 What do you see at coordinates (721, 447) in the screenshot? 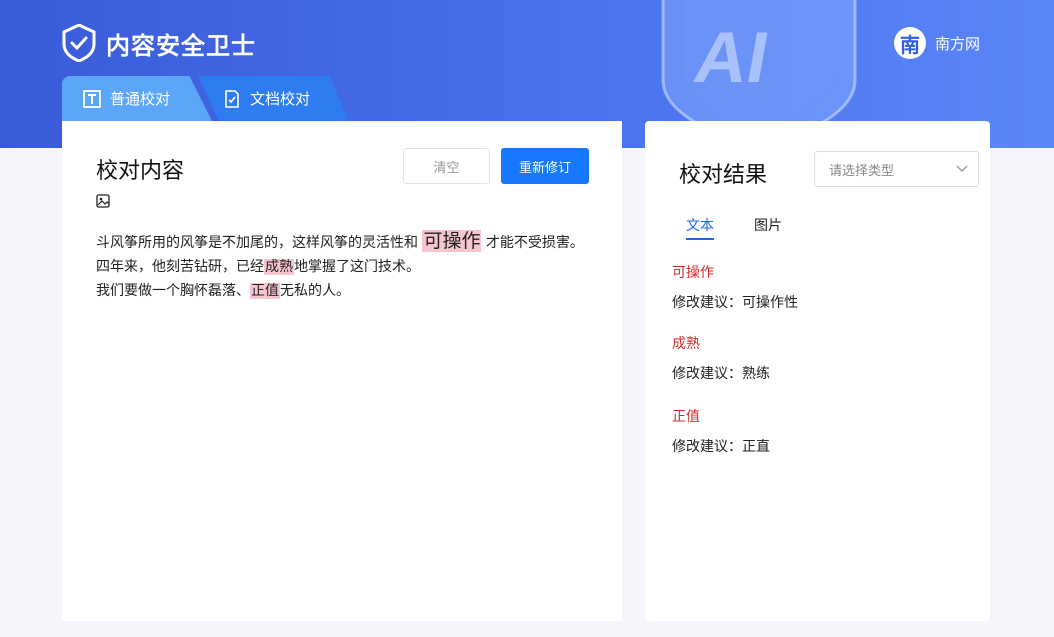
I see `suggestion-text: 修改建议：正直` at bounding box center [721, 447].